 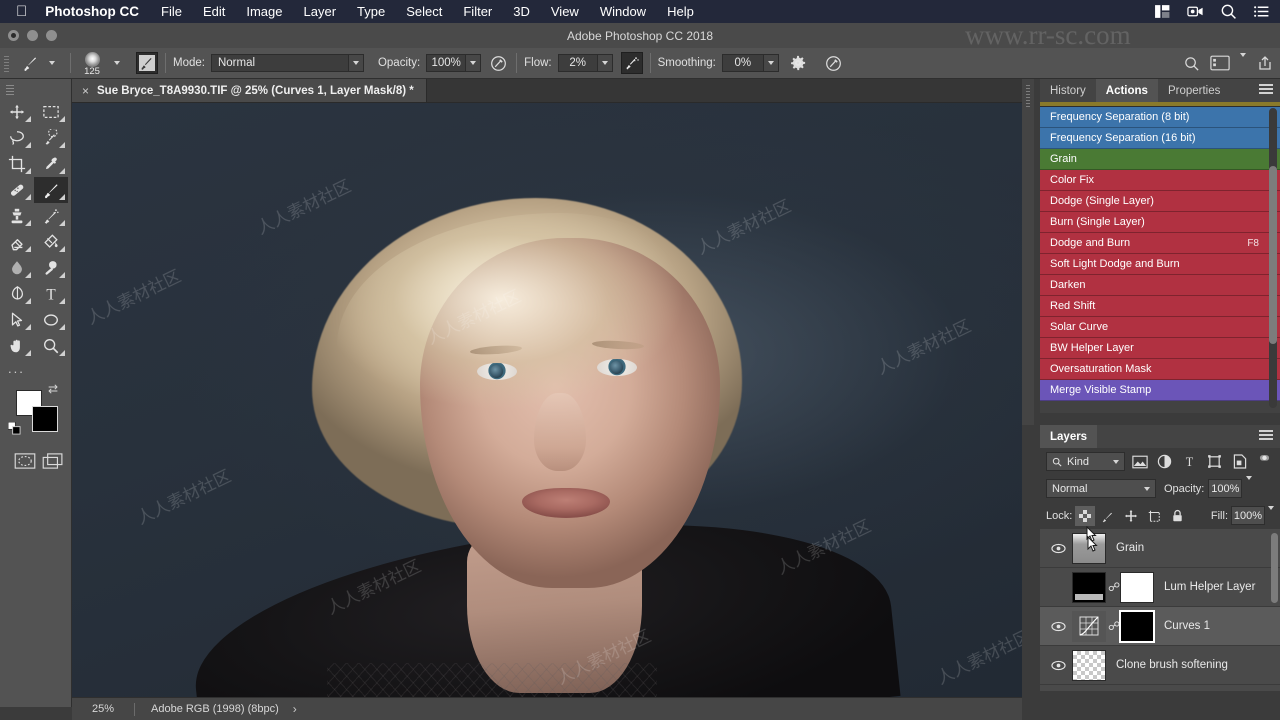 What do you see at coordinates (1160, 327) in the screenshot?
I see `action-row: Solar Curve` at bounding box center [1160, 327].